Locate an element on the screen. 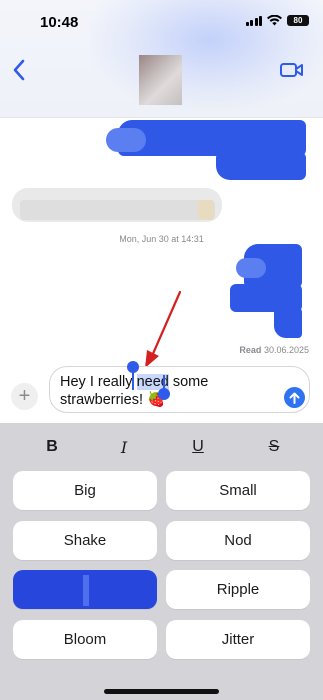 The image size is (323, 700). effect-streak is located at coordinates (86, 590).